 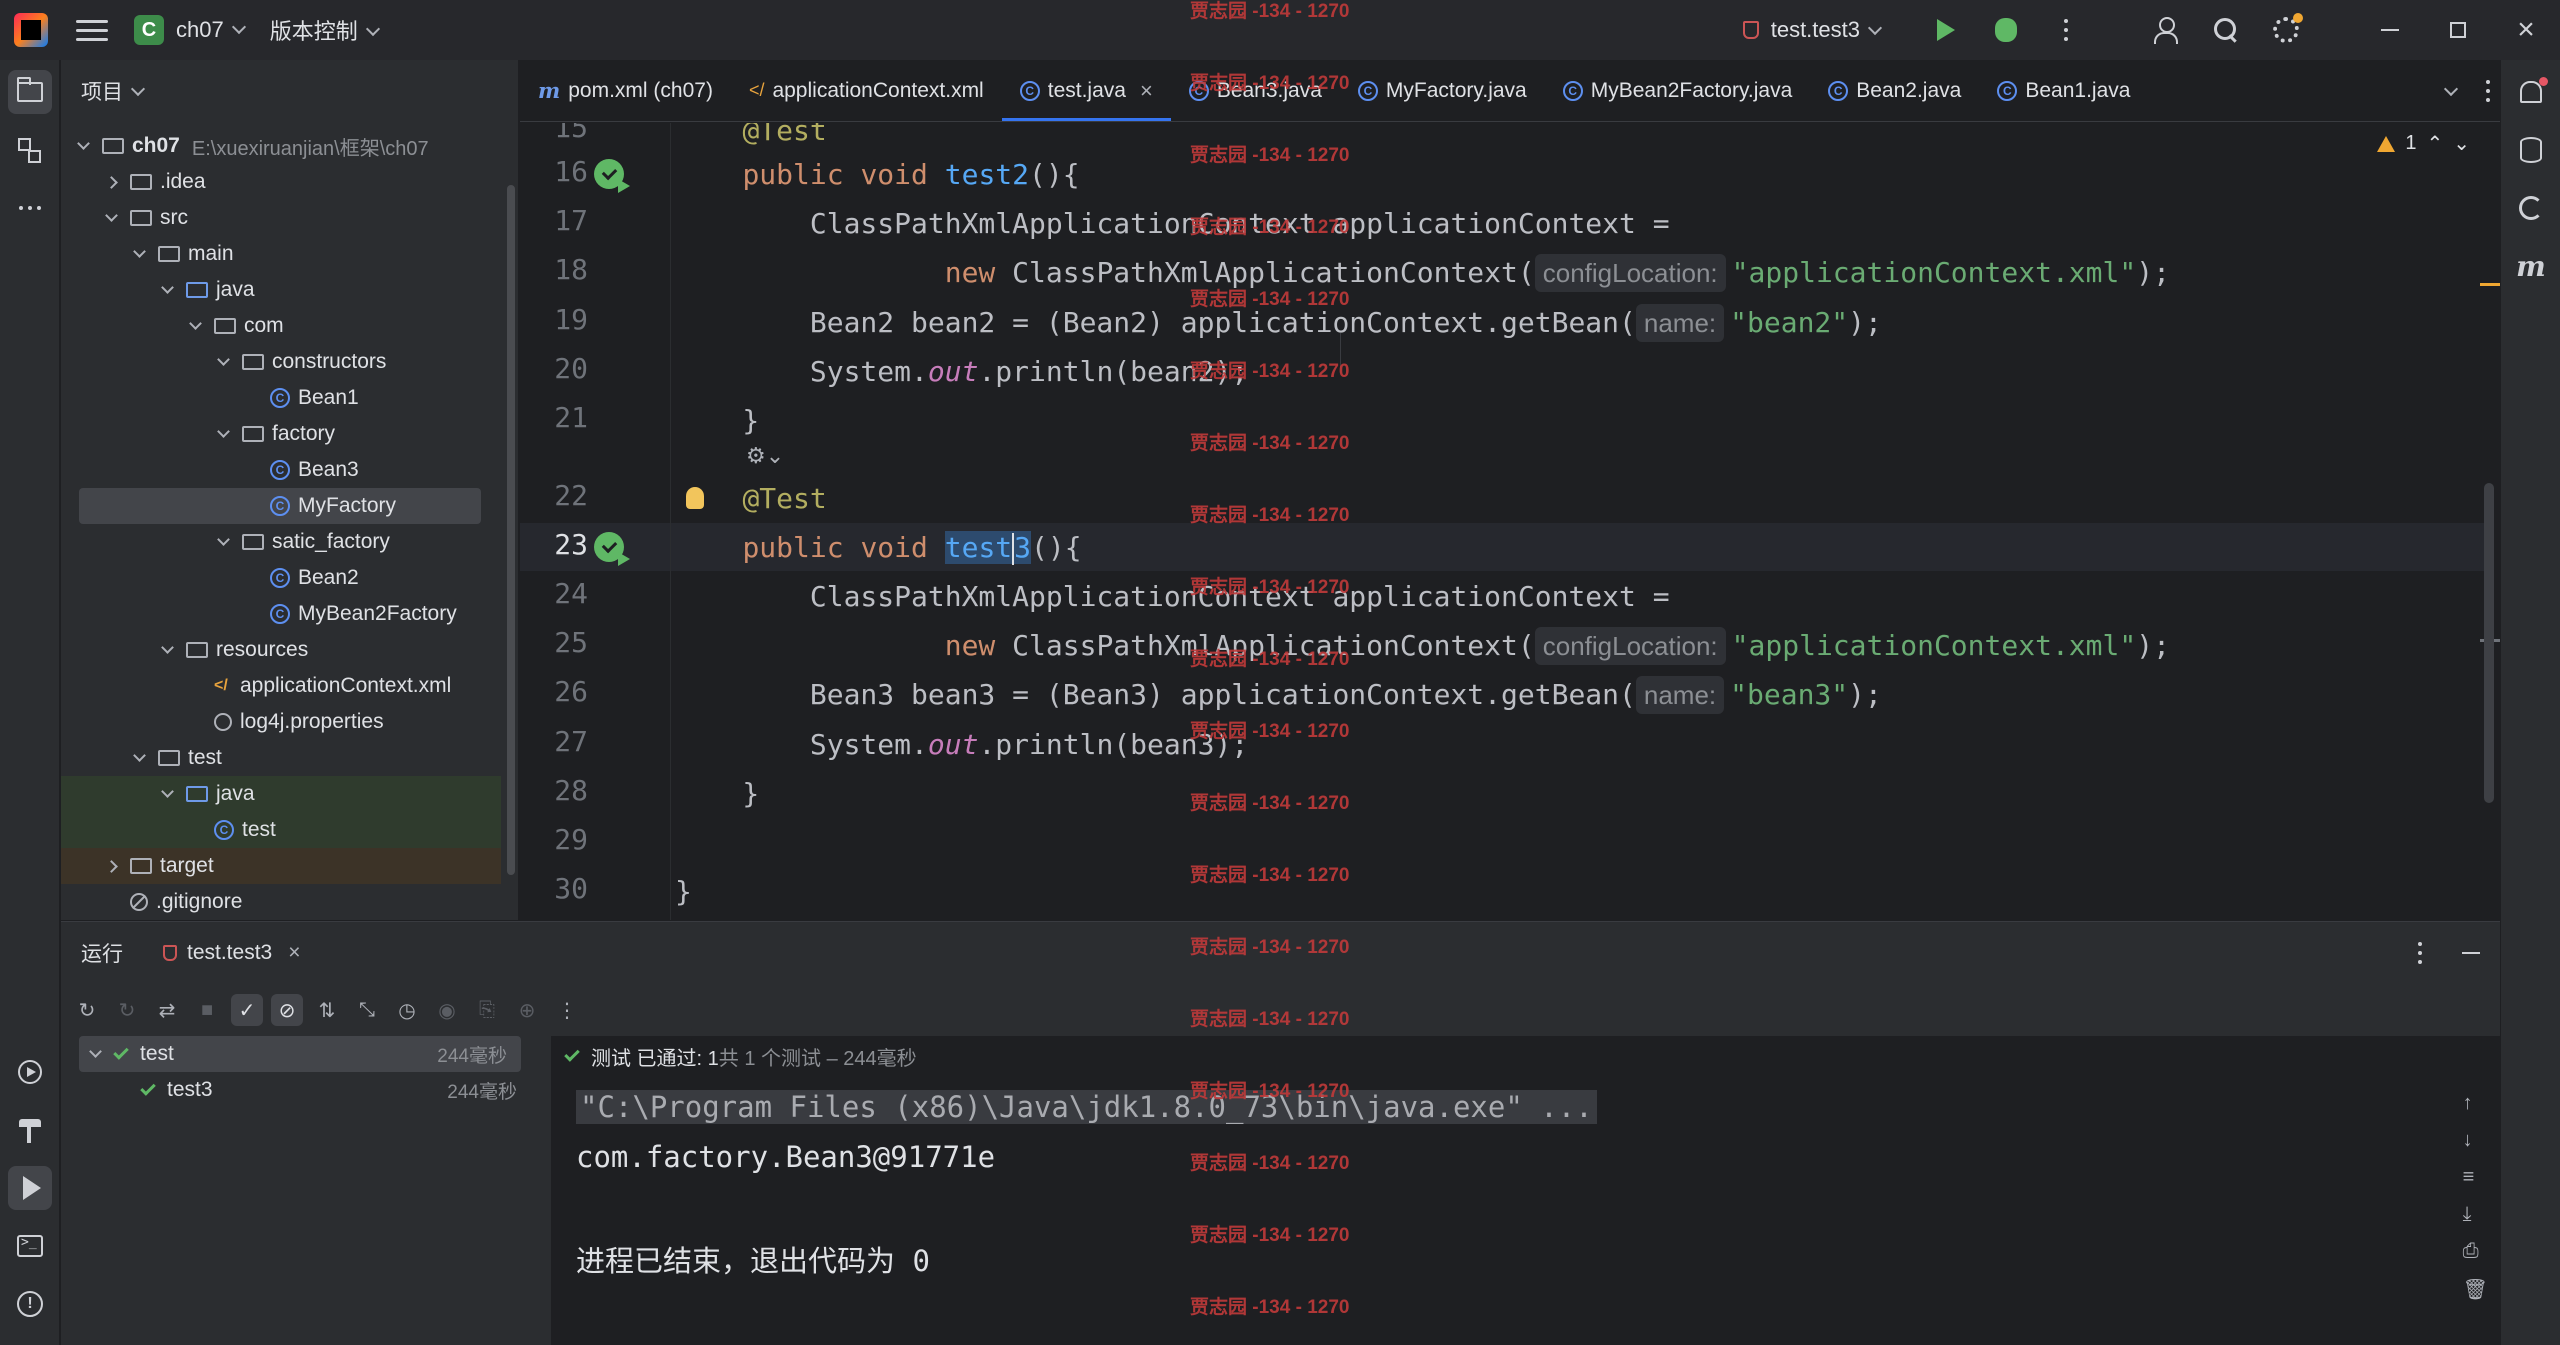 What do you see at coordinates (2531, 208) in the screenshot?
I see `ai-assistant-button` at bounding box center [2531, 208].